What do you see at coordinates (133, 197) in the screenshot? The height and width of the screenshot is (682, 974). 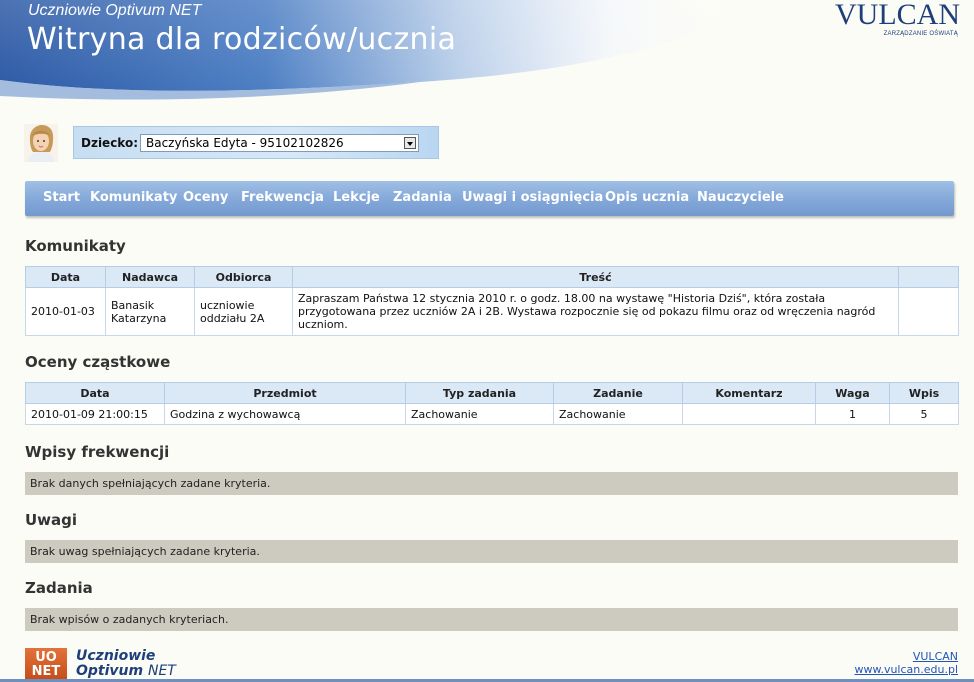 I see `nav-item-komunikaty: Komunikaty` at bounding box center [133, 197].